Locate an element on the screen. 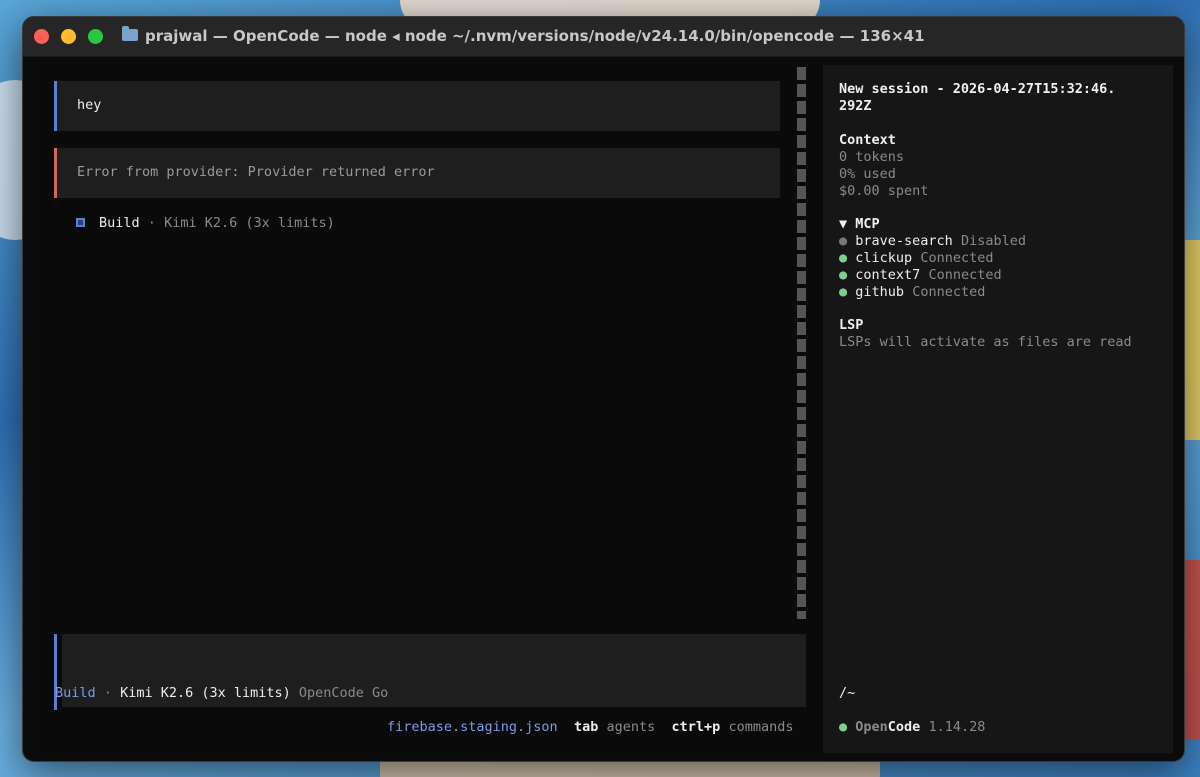 This screenshot has height=777, width=1200. context-tokens: 0 tokens is located at coordinates (872, 157).